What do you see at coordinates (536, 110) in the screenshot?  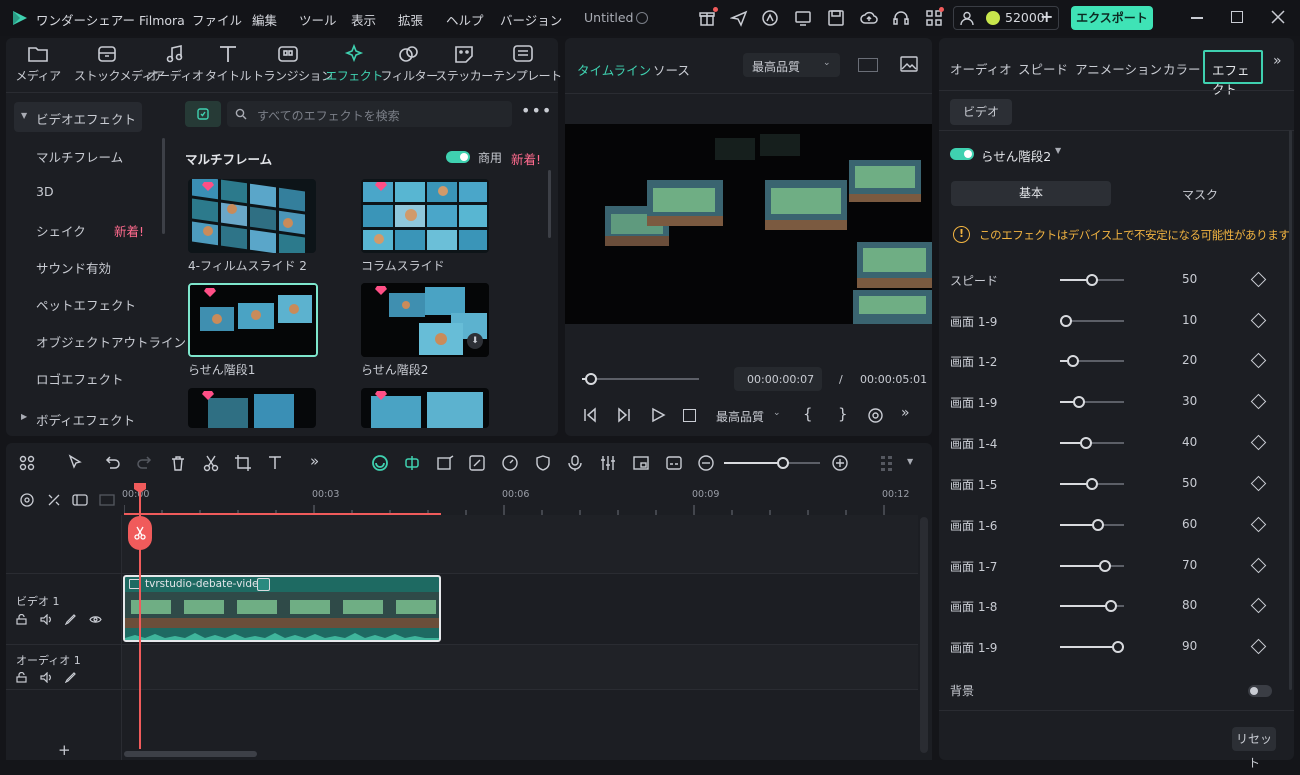 I see `more-options-icon: •••` at bounding box center [536, 110].